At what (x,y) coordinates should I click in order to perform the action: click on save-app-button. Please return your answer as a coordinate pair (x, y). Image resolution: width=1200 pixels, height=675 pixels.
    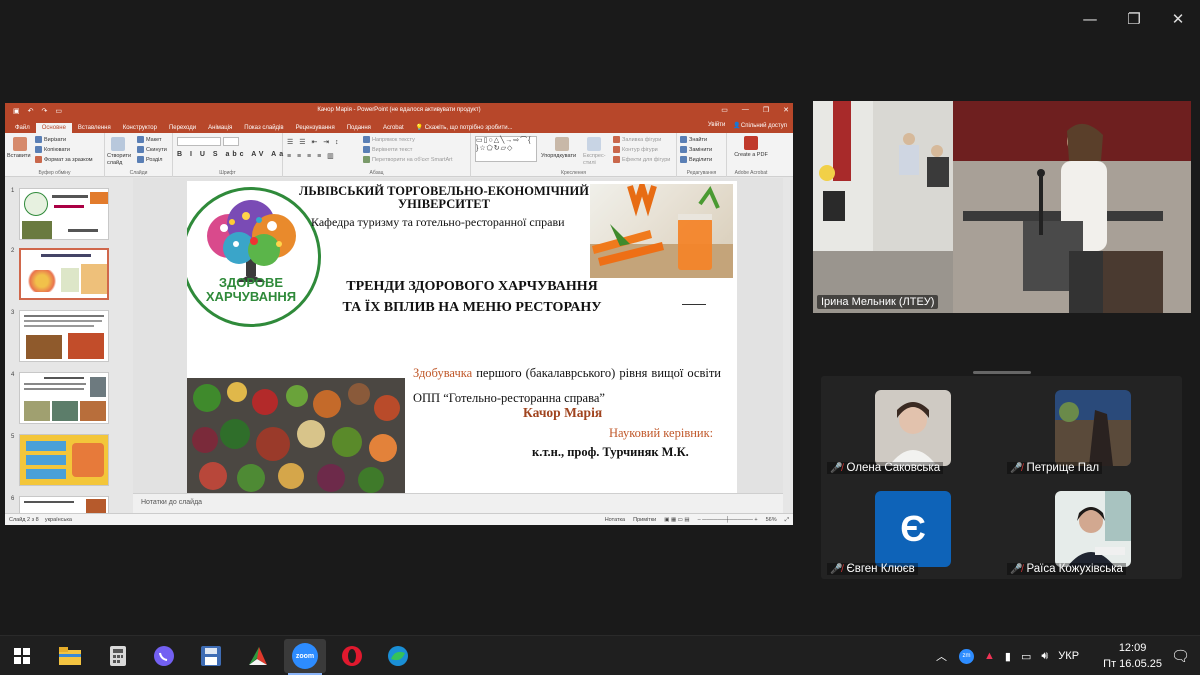
    Looking at the image, I should click on (211, 656).